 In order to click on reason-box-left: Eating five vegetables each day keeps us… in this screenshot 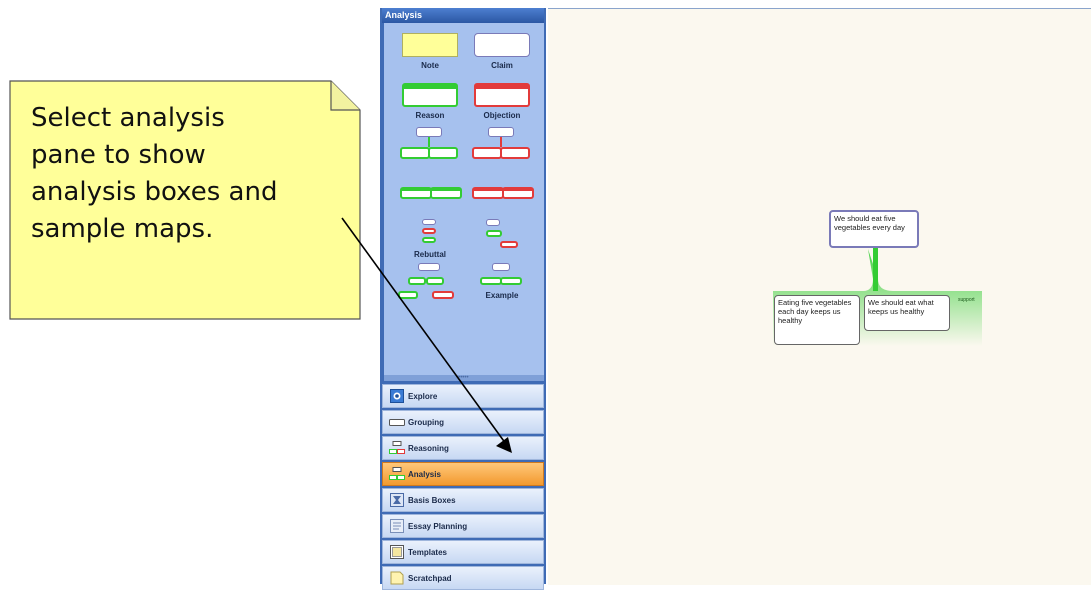, I will do `click(817, 320)`.